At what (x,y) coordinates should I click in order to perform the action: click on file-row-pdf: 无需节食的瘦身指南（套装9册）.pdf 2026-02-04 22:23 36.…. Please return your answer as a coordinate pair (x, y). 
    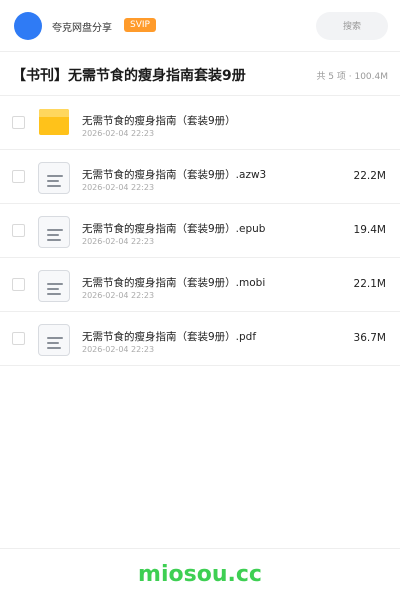
    Looking at the image, I should click on (200, 339).